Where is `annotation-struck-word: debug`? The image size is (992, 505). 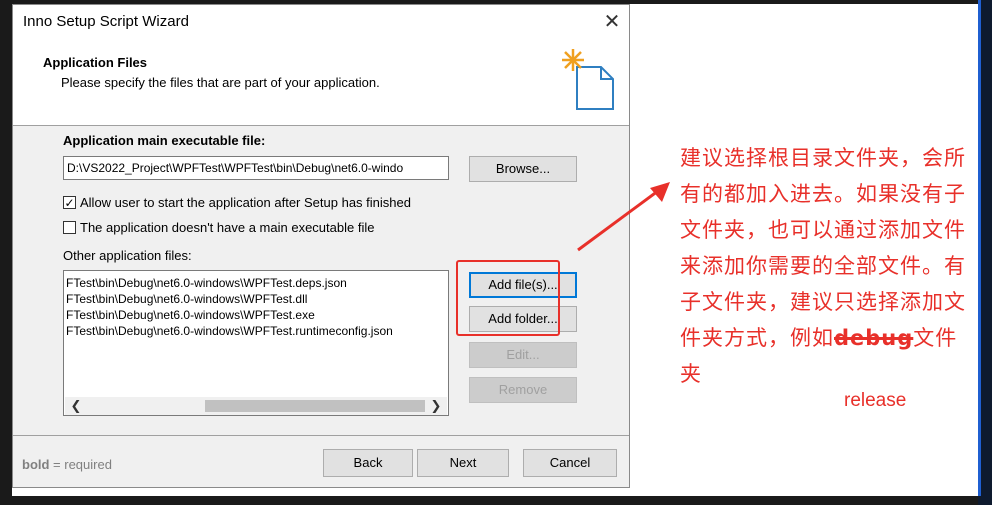
annotation-struck-word: debug is located at coordinates (874, 338).